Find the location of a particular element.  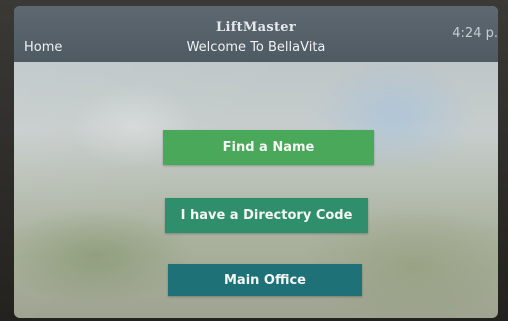

find-a-name-button: Find a Name is located at coordinates (268, 147).